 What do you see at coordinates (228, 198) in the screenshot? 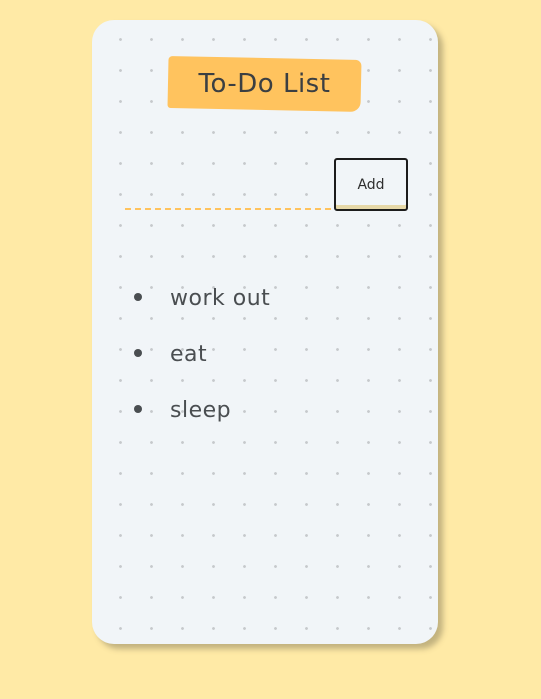
I see `task-input` at bounding box center [228, 198].